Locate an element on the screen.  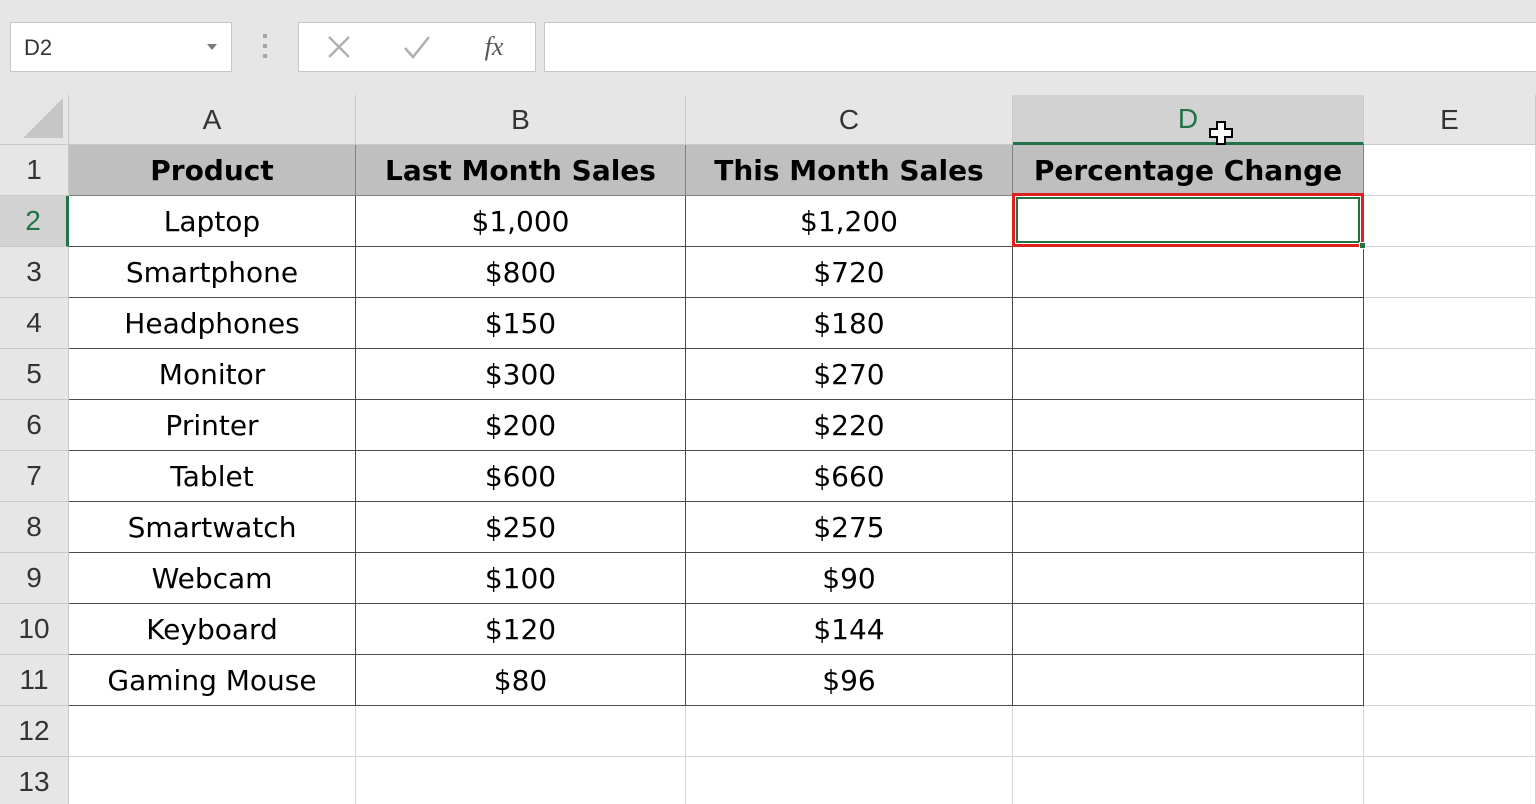
header-cell-percentage-change: Percentage Change is located at coordinates (1188, 170).